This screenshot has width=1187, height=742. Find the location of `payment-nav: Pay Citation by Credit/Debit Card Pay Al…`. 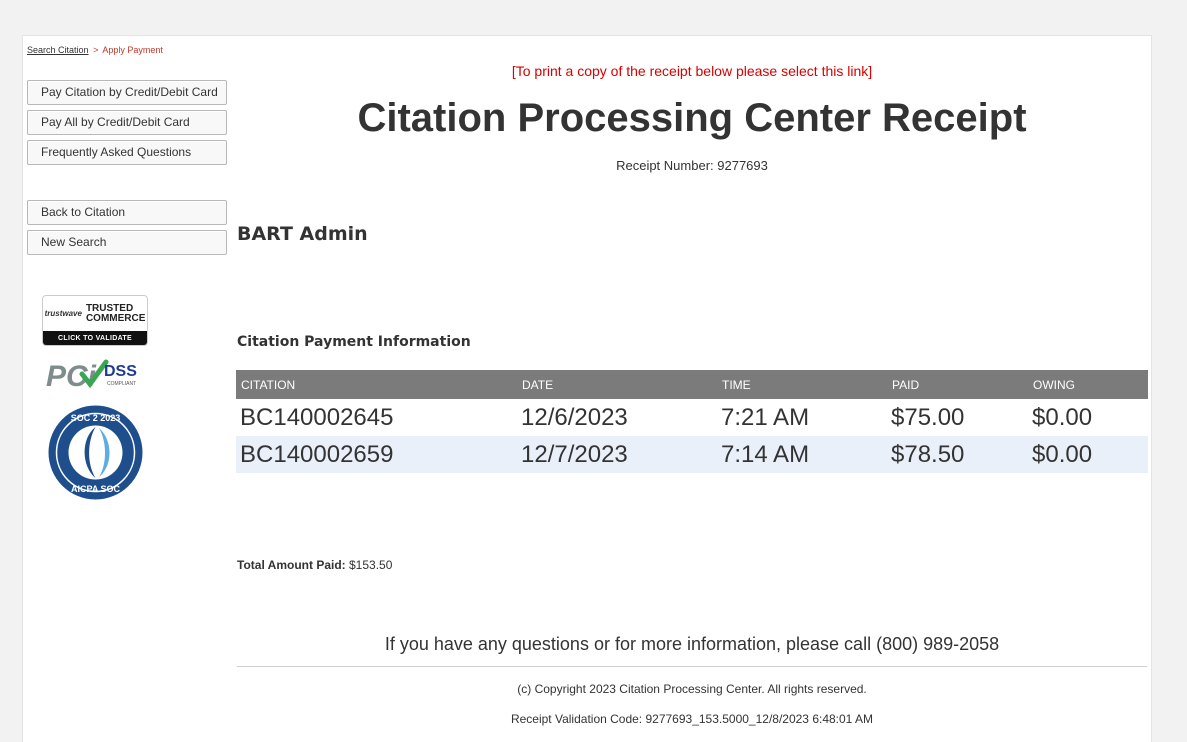

payment-nav: Pay Citation by Credit/Debit Card Pay Al… is located at coordinates (127, 125).